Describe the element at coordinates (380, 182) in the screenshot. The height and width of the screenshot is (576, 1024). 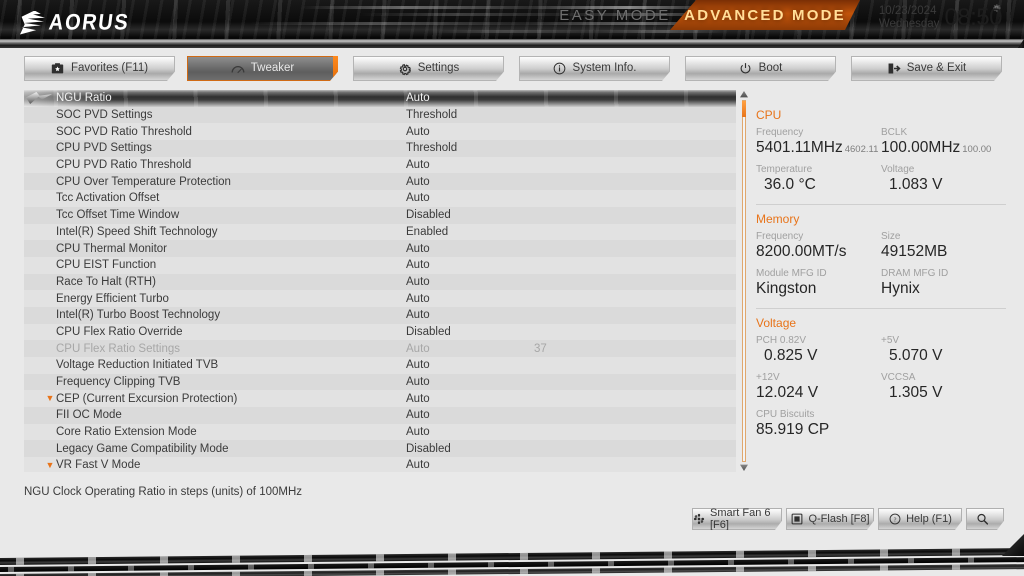
I see `settings-row: CPU Over Temperature Protection Auto` at that location.